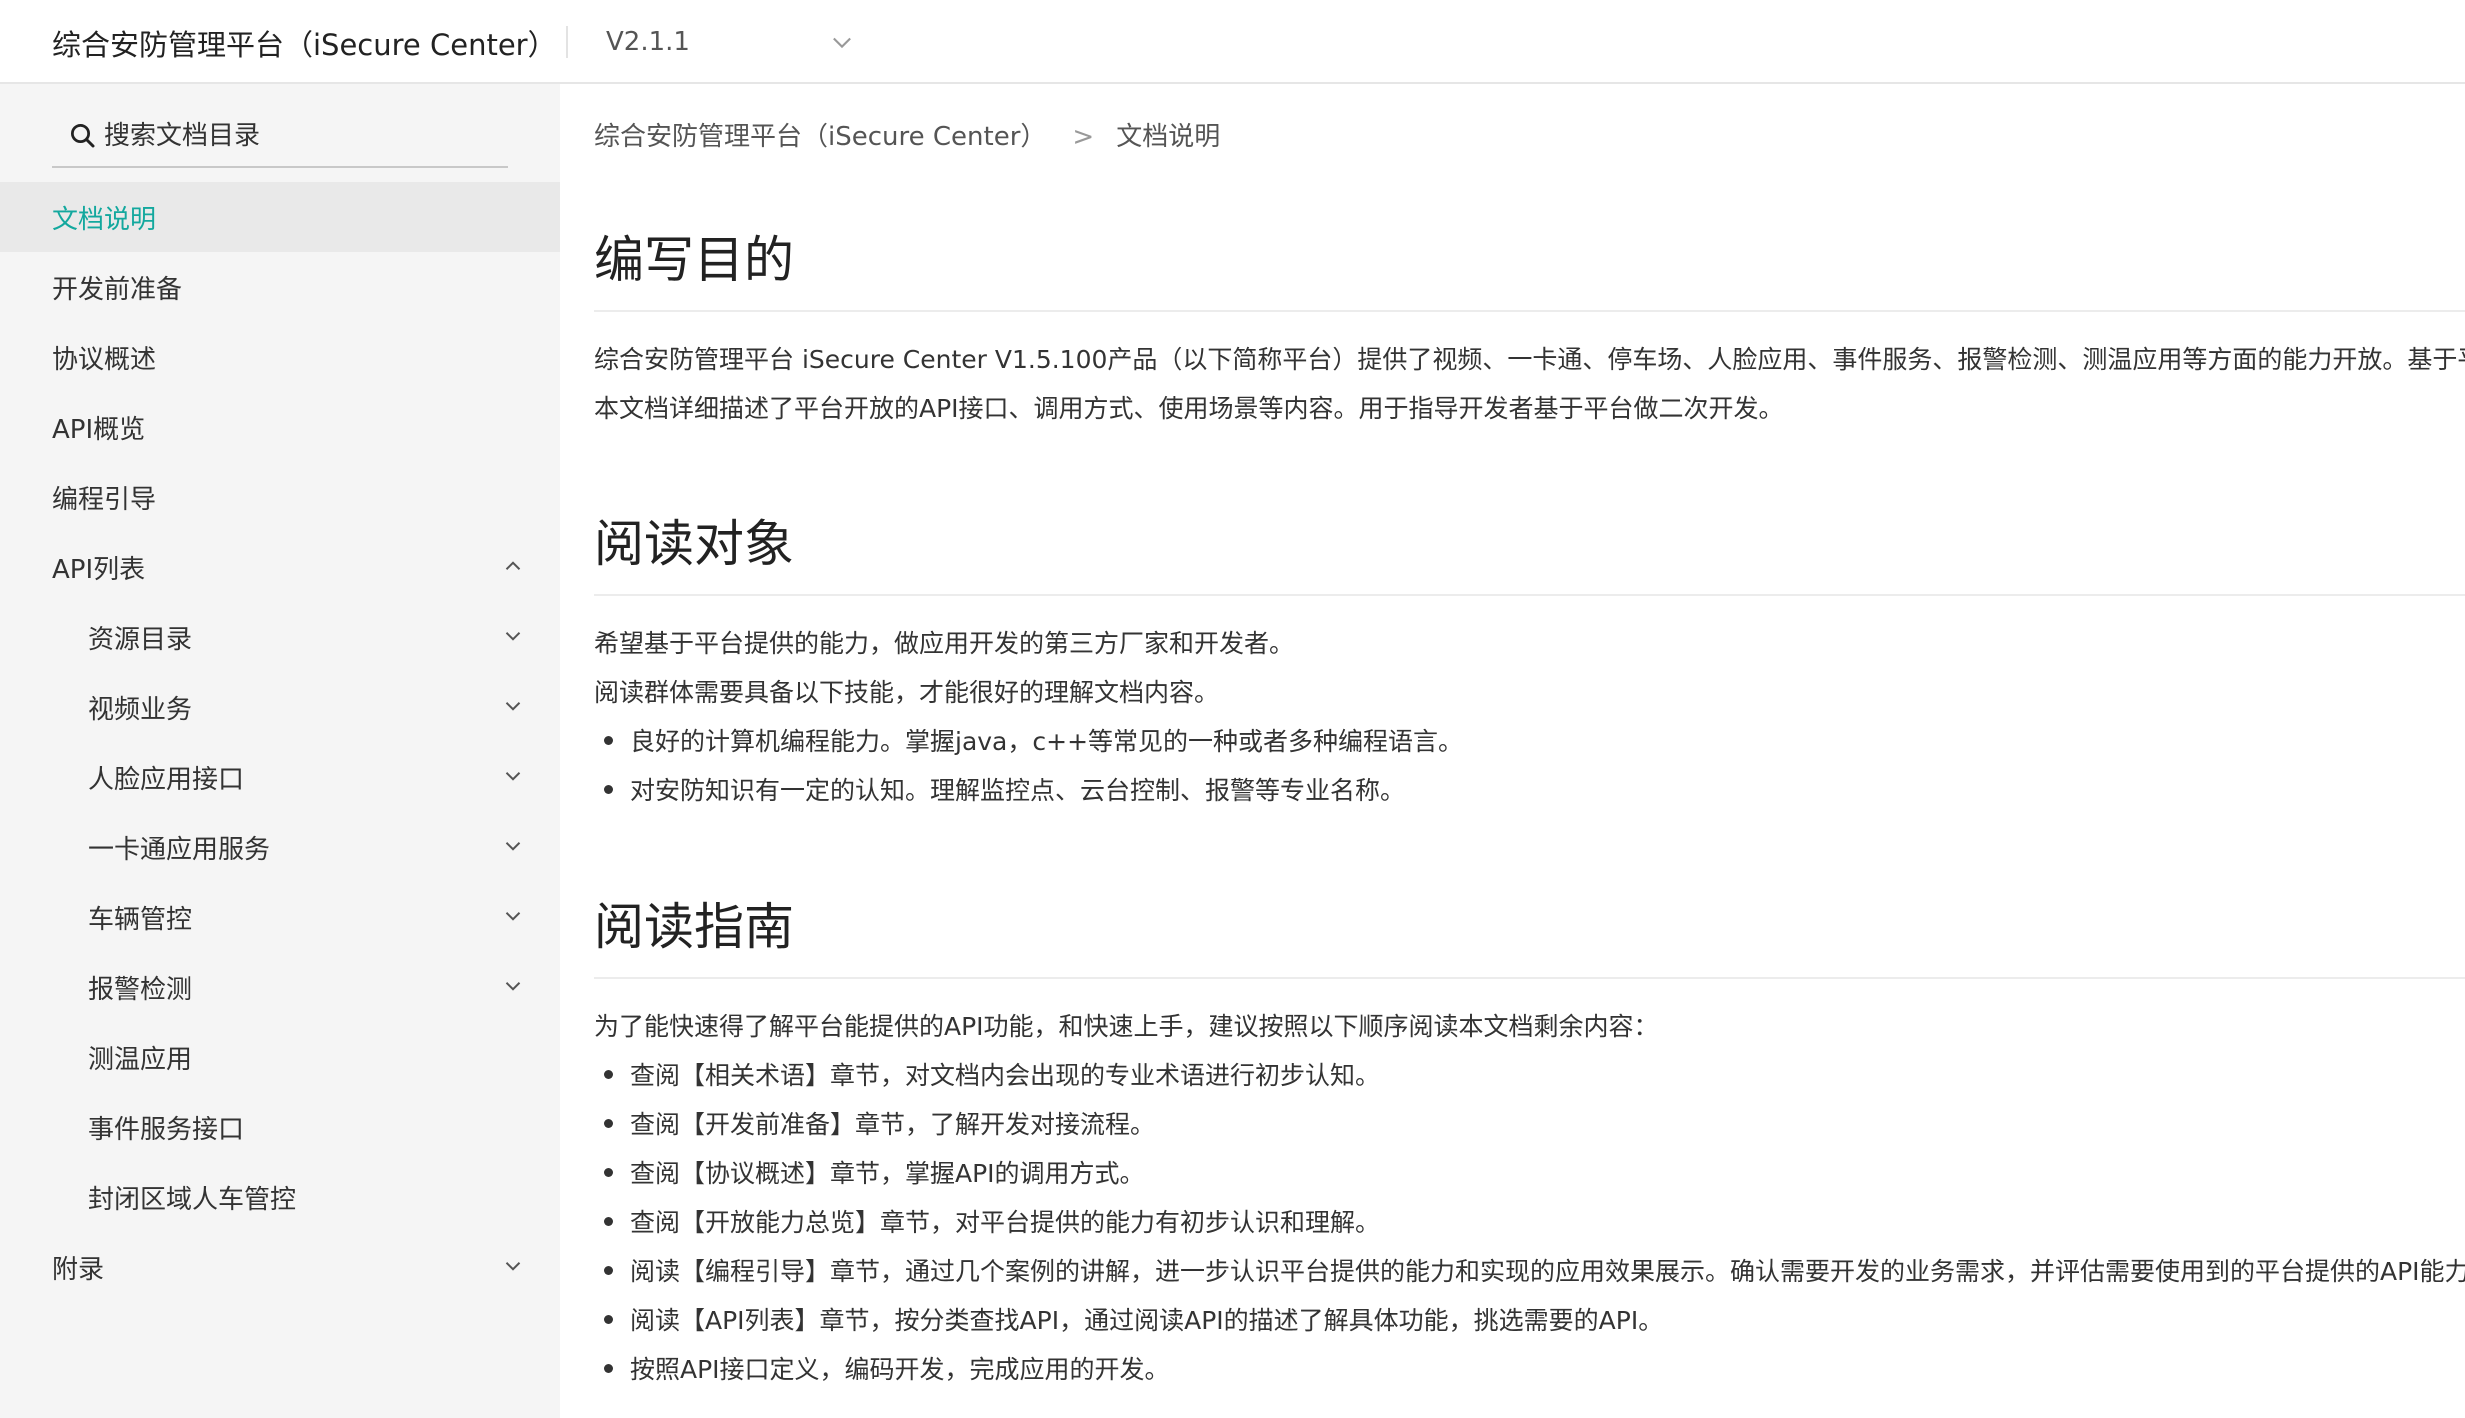  What do you see at coordinates (104, 499) in the screenshot?
I see `nav-item-label: 编程引导` at bounding box center [104, 499].